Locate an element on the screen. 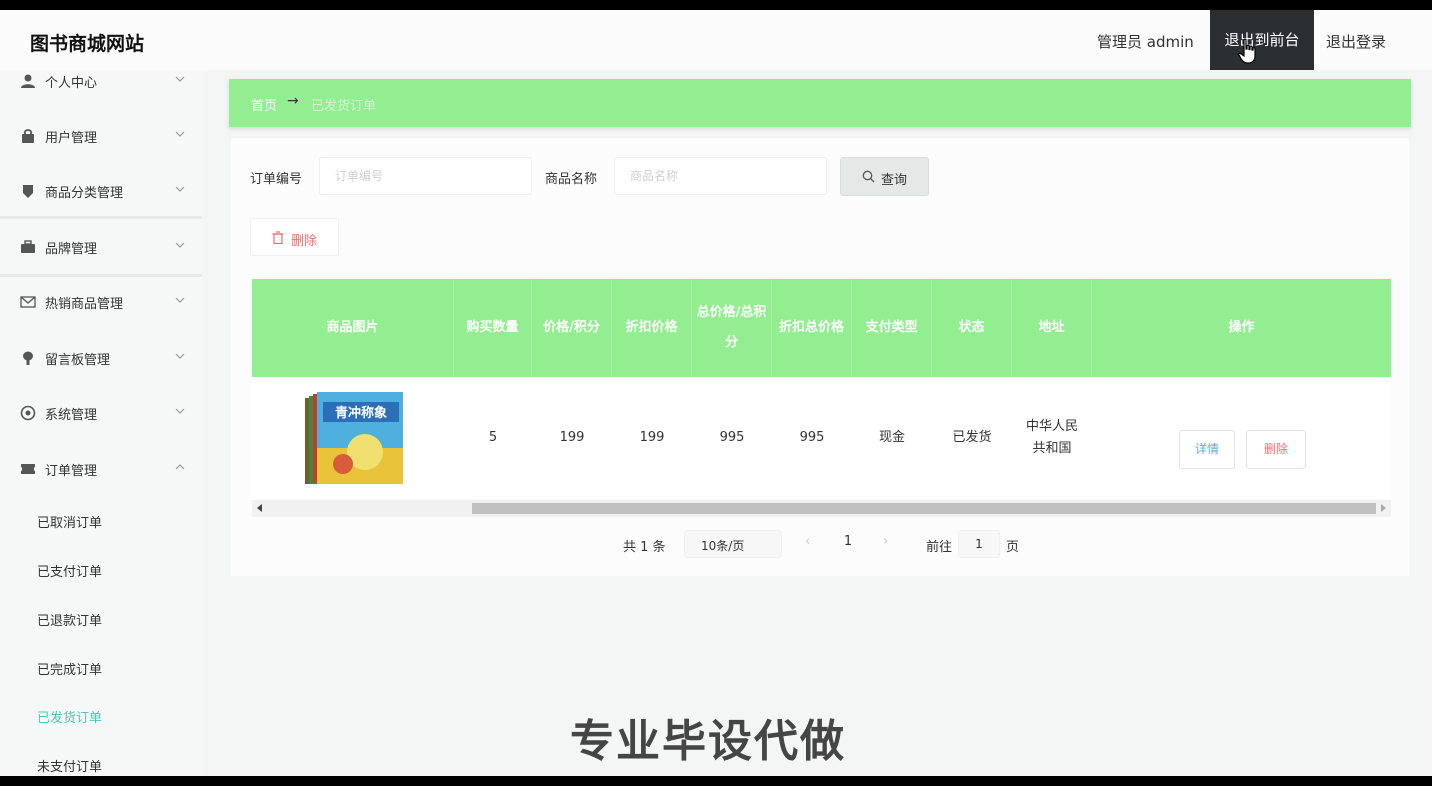 This screenshot has width=1432, height=786. sidebar-item-label: 系统管理 is located at coordinates (71, 415).